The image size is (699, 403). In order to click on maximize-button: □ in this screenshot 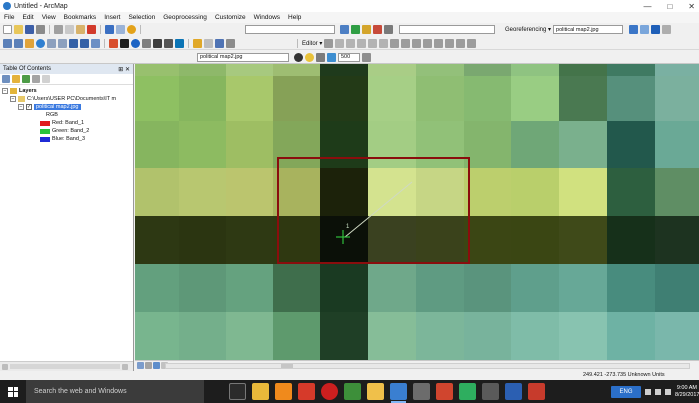, I will do `click(669, 6)`.